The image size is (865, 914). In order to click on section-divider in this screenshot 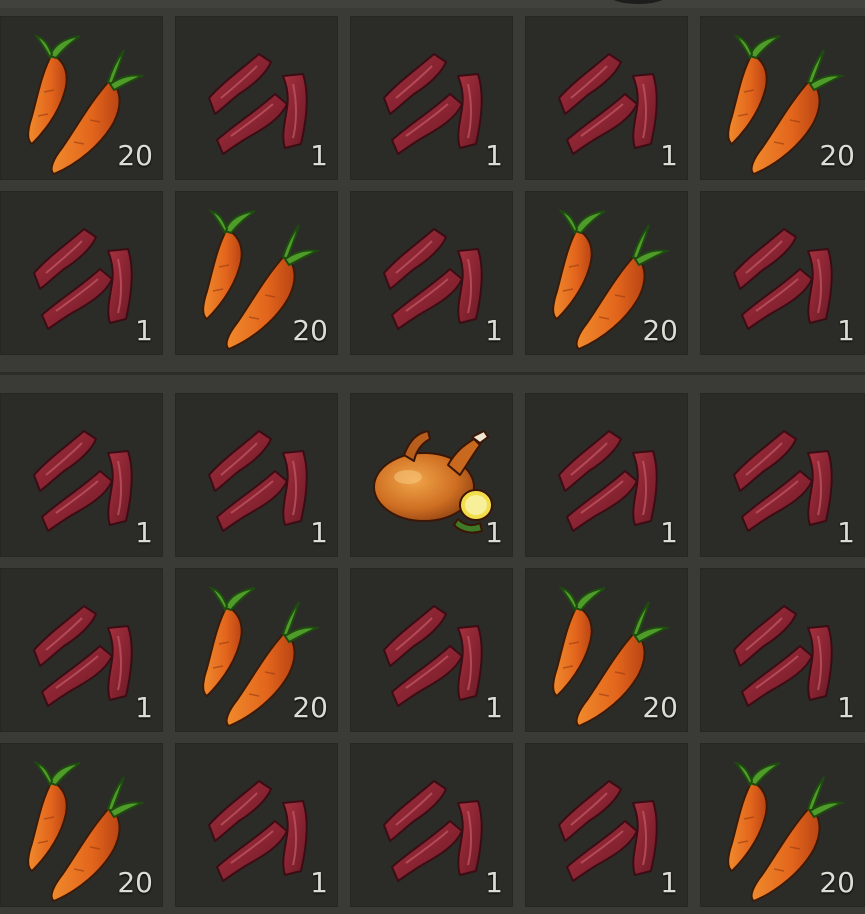, I will do `click(432, 374)`.